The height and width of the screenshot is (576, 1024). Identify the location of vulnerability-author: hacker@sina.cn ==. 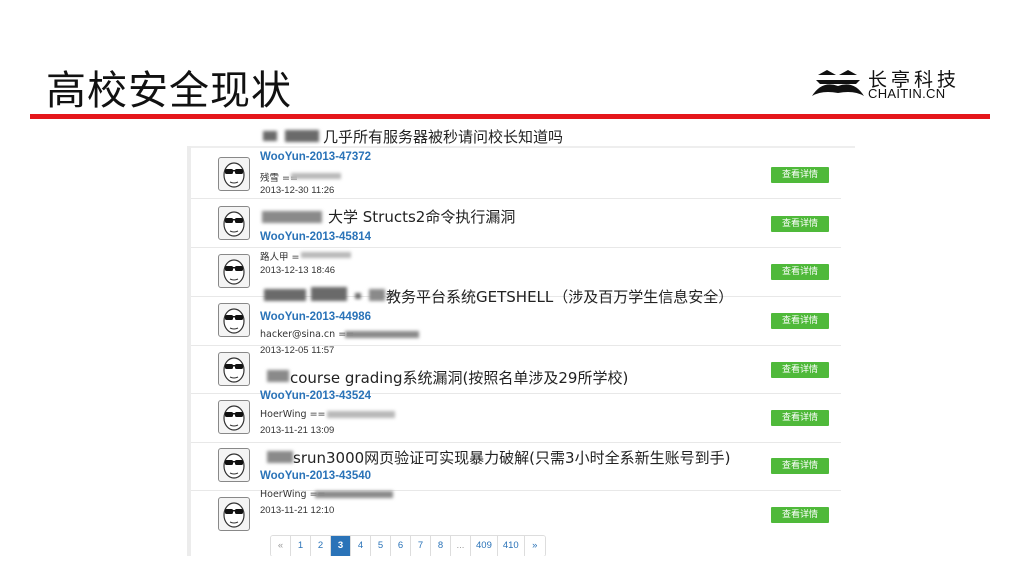
(307, 334).